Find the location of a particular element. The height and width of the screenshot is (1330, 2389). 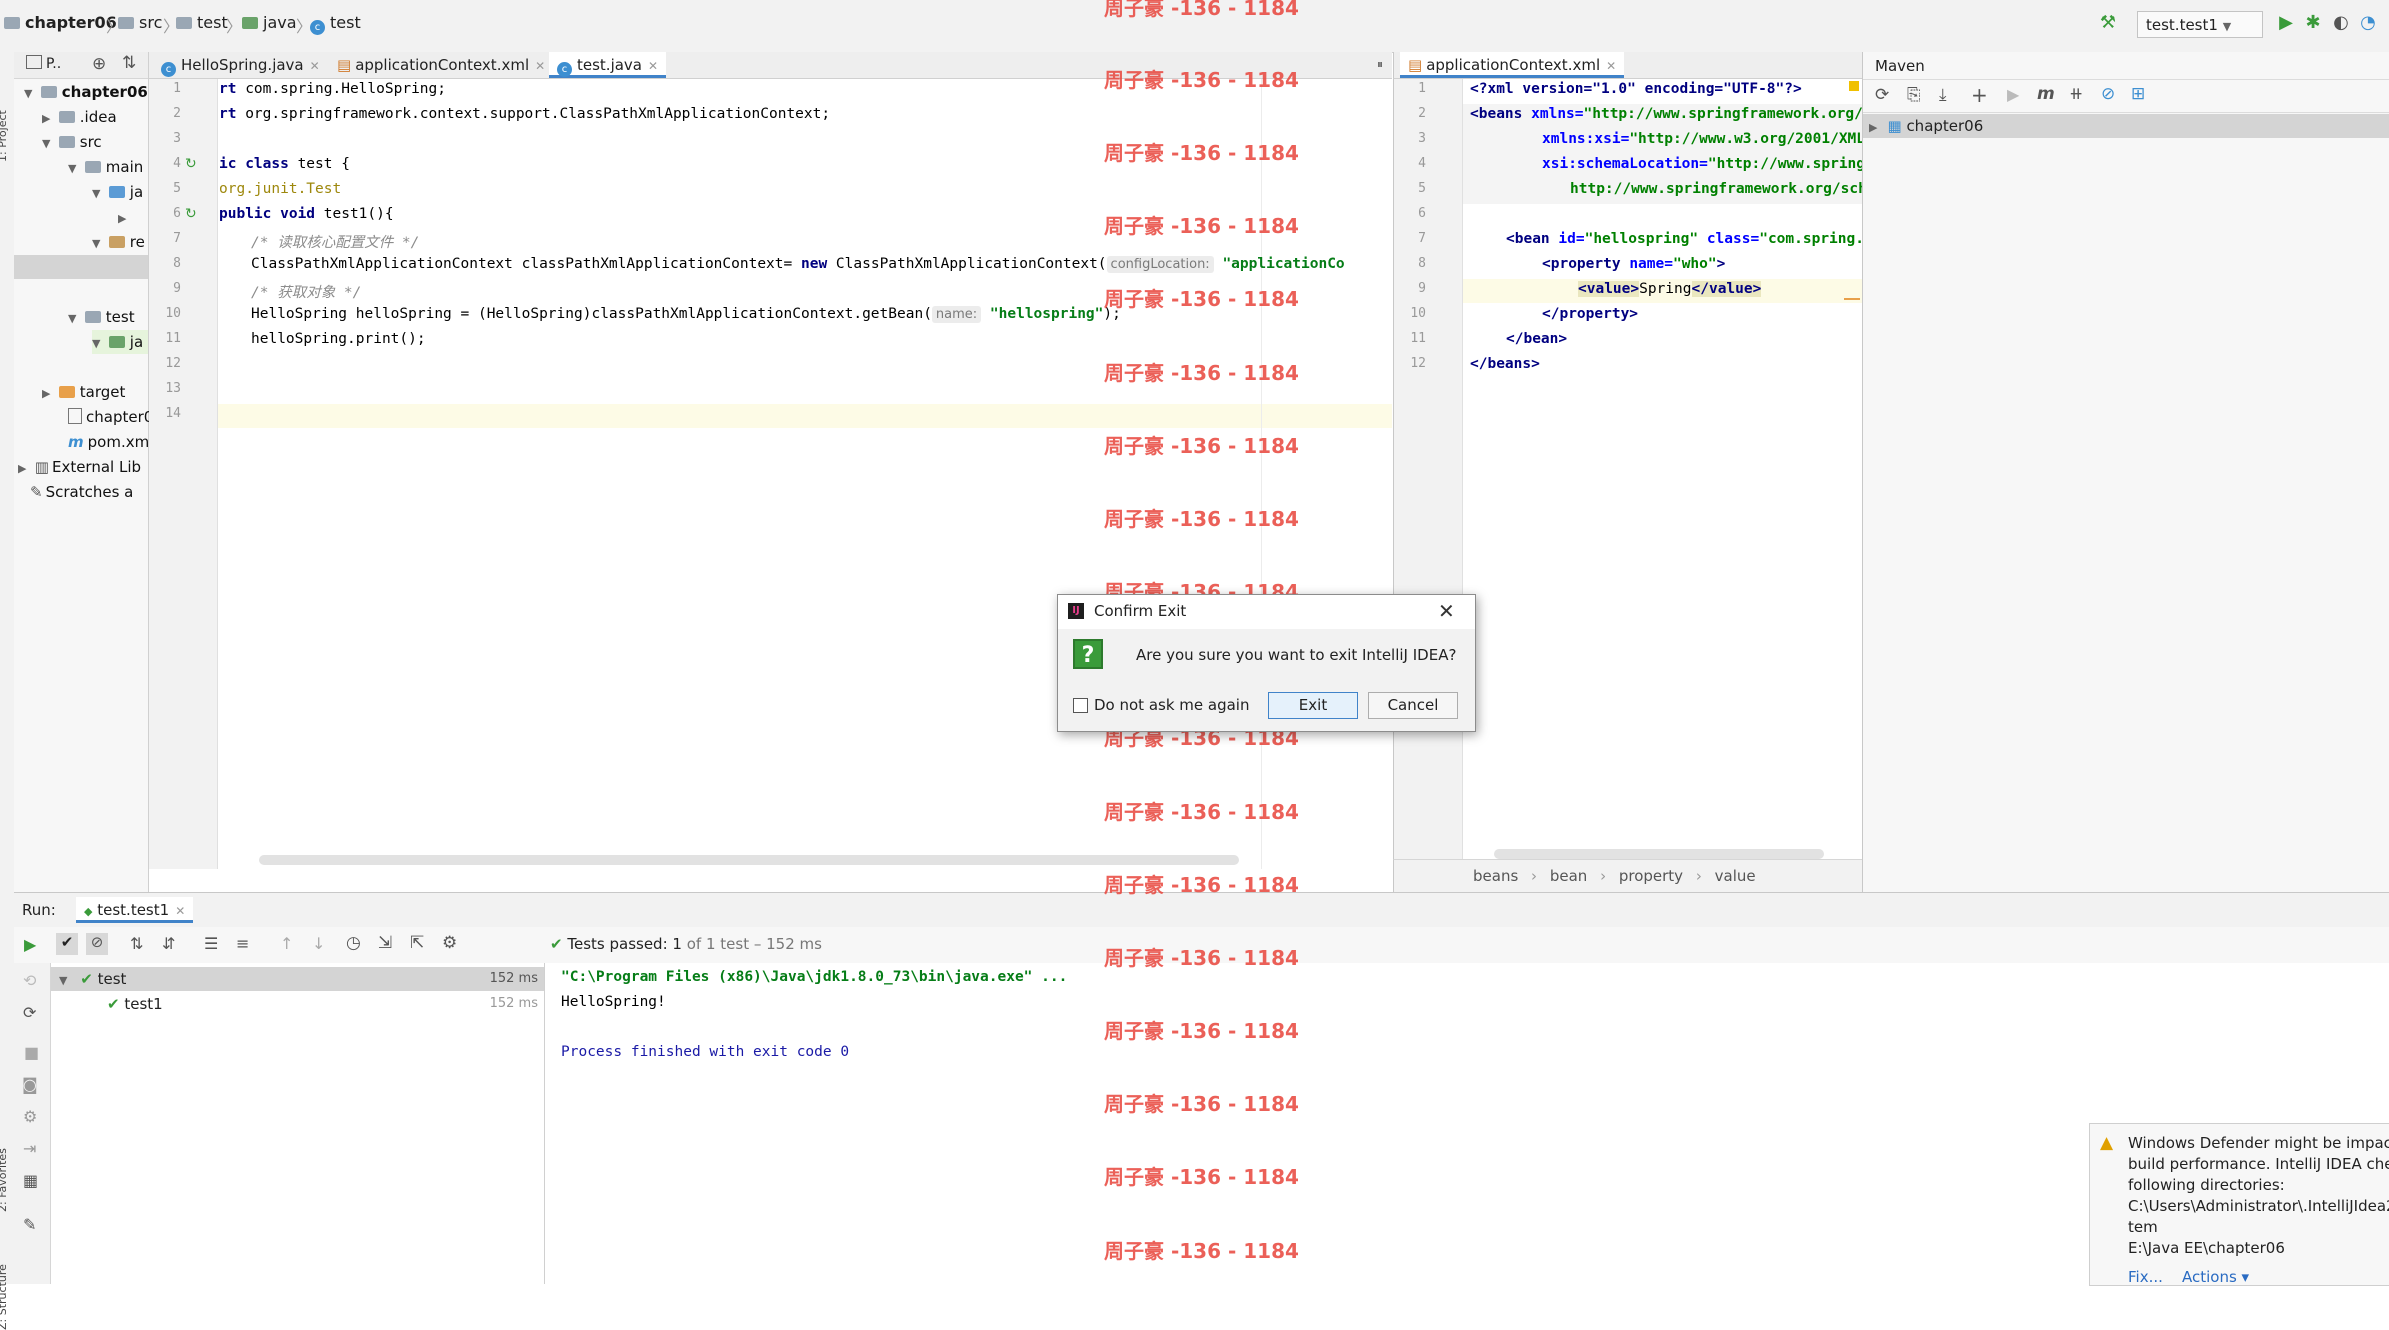

tab-applicationcontext-xml: ▤ applicationContext.xml ✕ is located at coordinates (441, 65).